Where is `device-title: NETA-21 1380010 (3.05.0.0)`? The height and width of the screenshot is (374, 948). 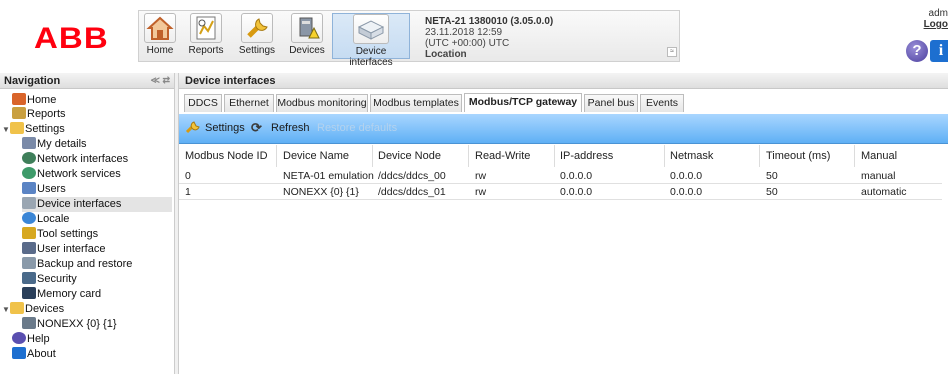 device-title: NETA-21 1380010 (3.05.0.0) is located at coordinates (489, 21).